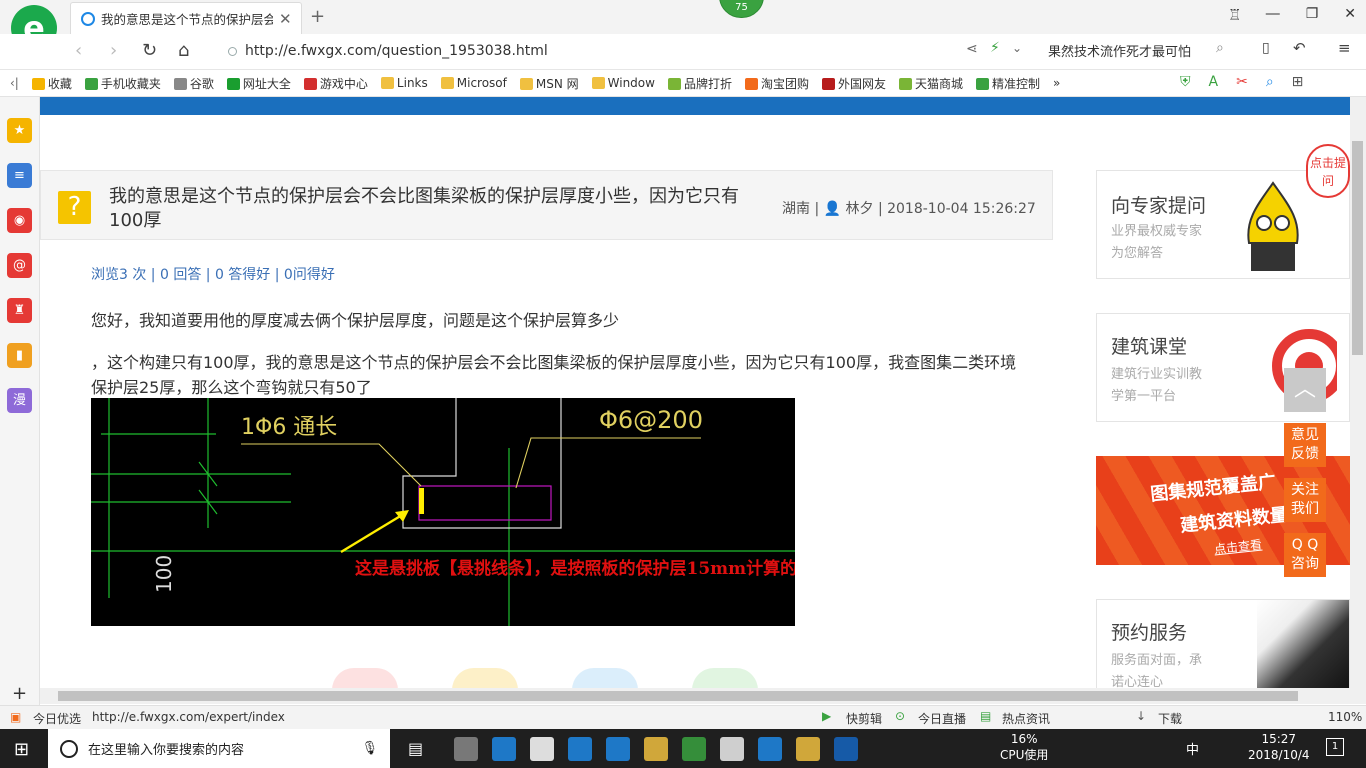  Describe the element at coordinates (335, 83) in the screenshot. I see `bookmark-item: 游戏中心` at that location.